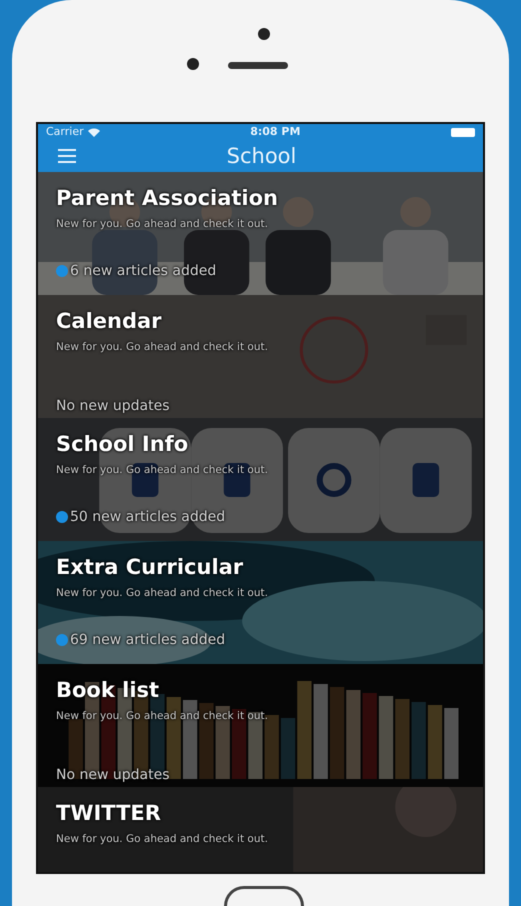 The width and height of the screenshot is (521, 906). Describe the element at coordinates (168, 199) in the screenshot. I see `section-title: Parent Association` at that location.